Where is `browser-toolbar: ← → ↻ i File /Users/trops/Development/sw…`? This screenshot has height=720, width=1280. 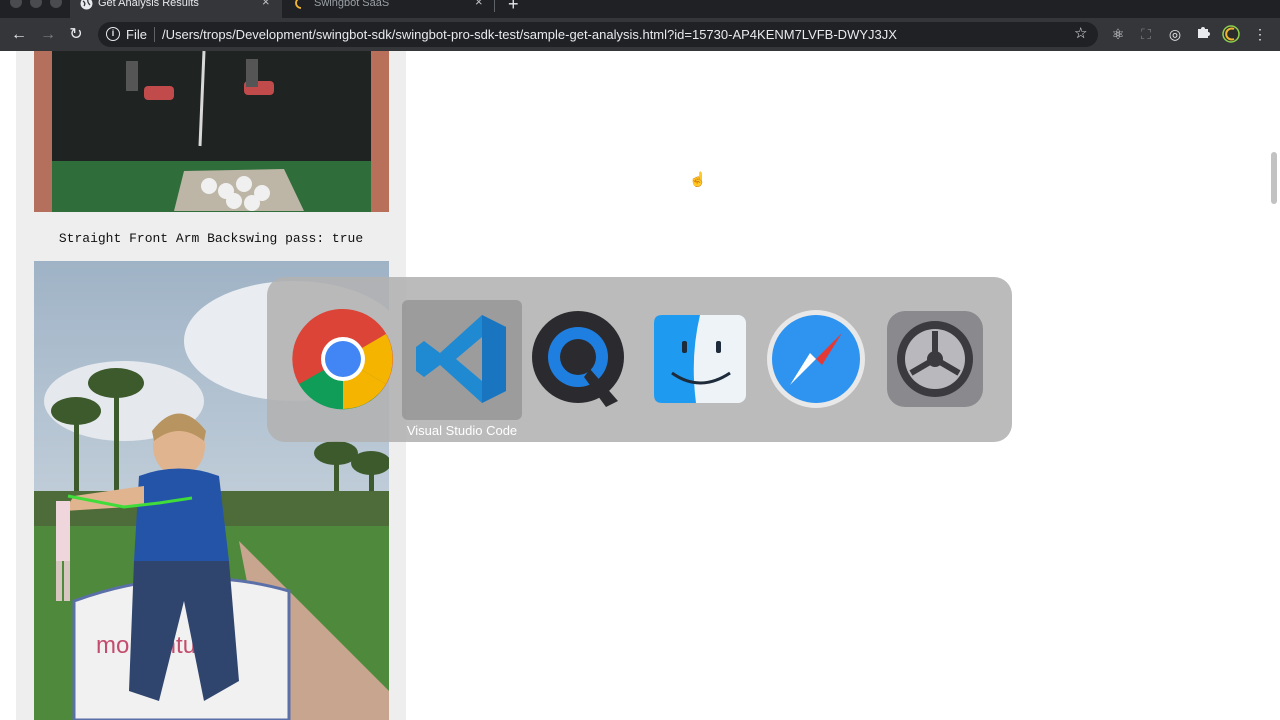 browser-toolbar: ← → ↻ i File /Users/trops/Development/sw… is located at coordinates (640, 34).